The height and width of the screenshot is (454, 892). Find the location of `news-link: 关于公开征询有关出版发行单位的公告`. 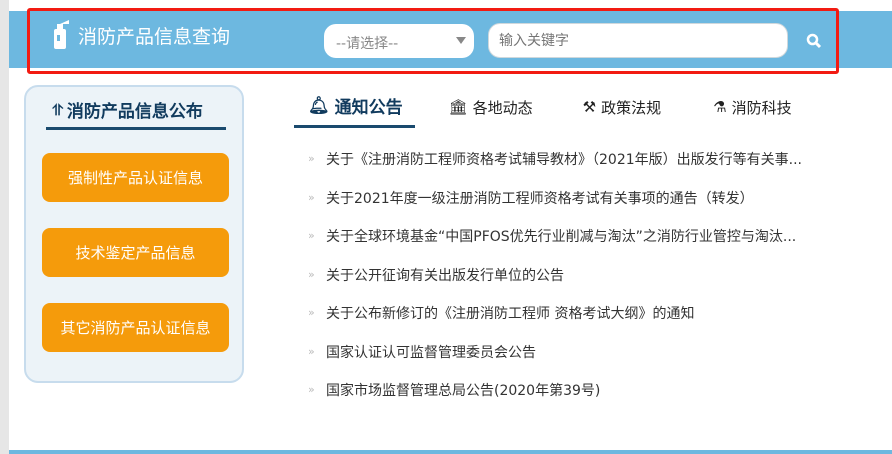

news-link: 关于公开征询有关出版发行单位的公告 is located at coordinates (445, 275).